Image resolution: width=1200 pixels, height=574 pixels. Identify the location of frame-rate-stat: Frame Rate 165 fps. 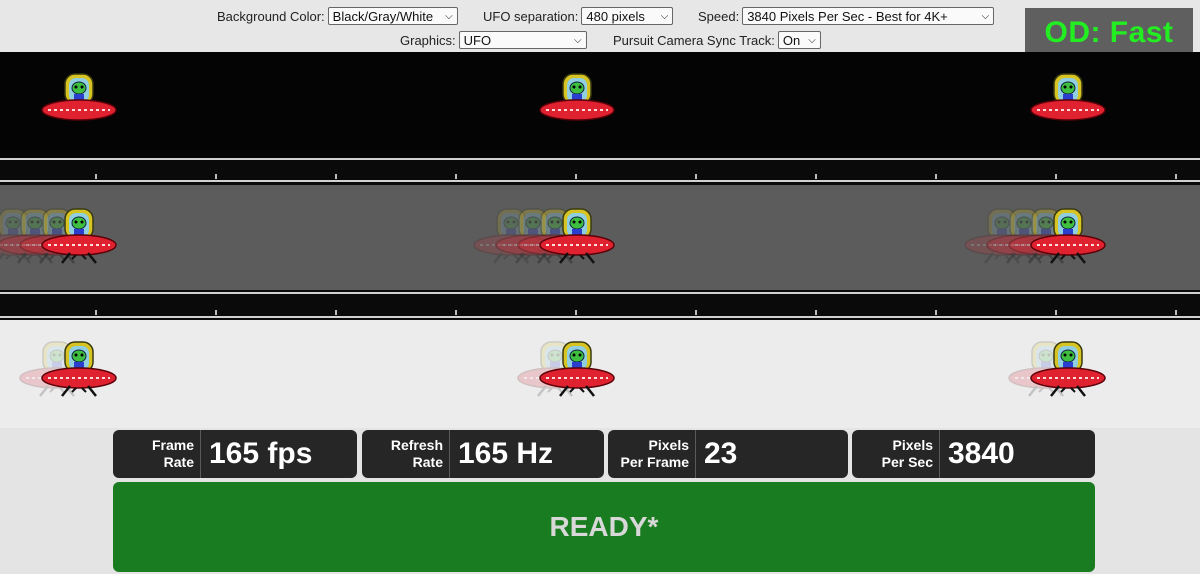
(235, 454).